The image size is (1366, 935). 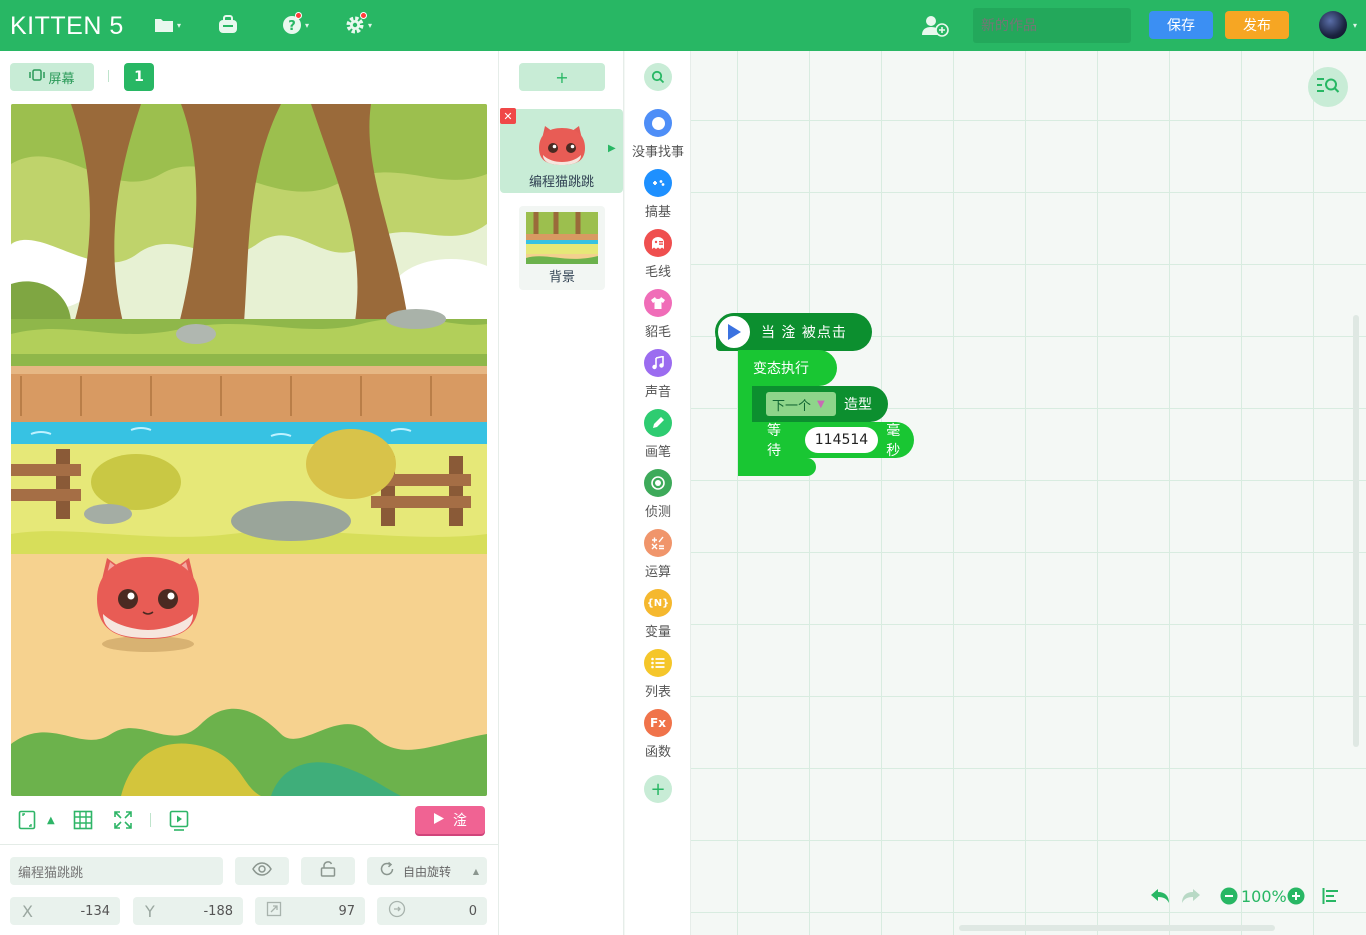 What do you see at coordinates (1052, 25) in the screenshot?
I see `project-title-input` at bounding box center [1052, 25].